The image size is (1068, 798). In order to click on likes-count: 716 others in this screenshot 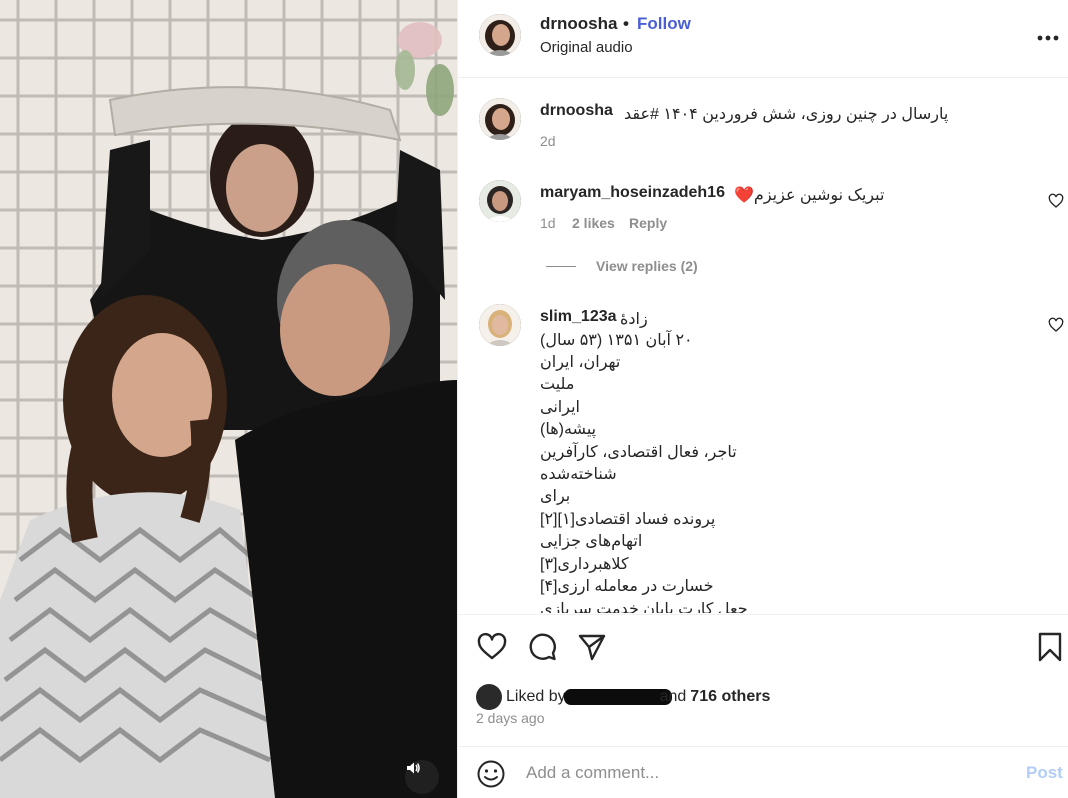, I will do `click(730, 697)`.